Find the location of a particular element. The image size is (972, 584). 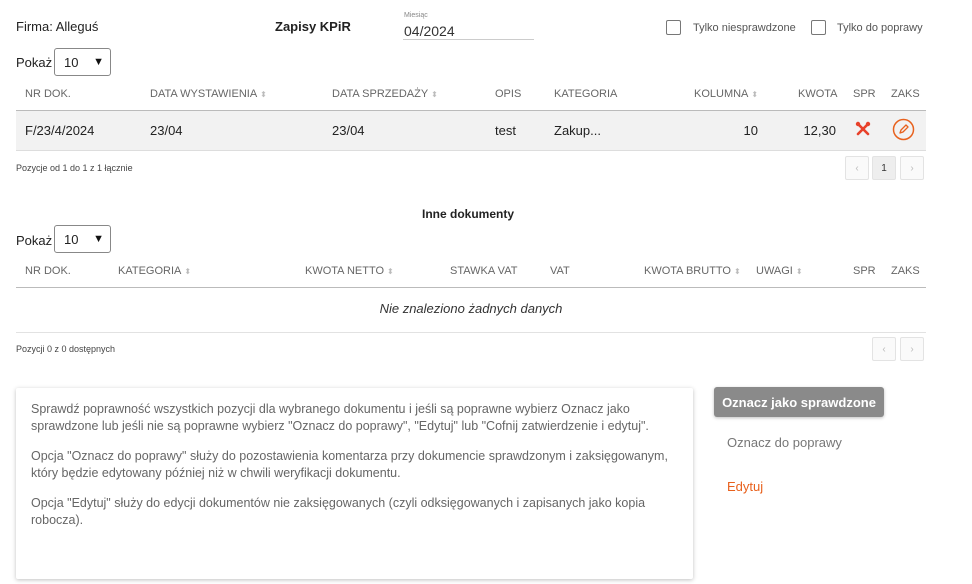

col-kwota: KWOTA is located at coordinates (818, 94).